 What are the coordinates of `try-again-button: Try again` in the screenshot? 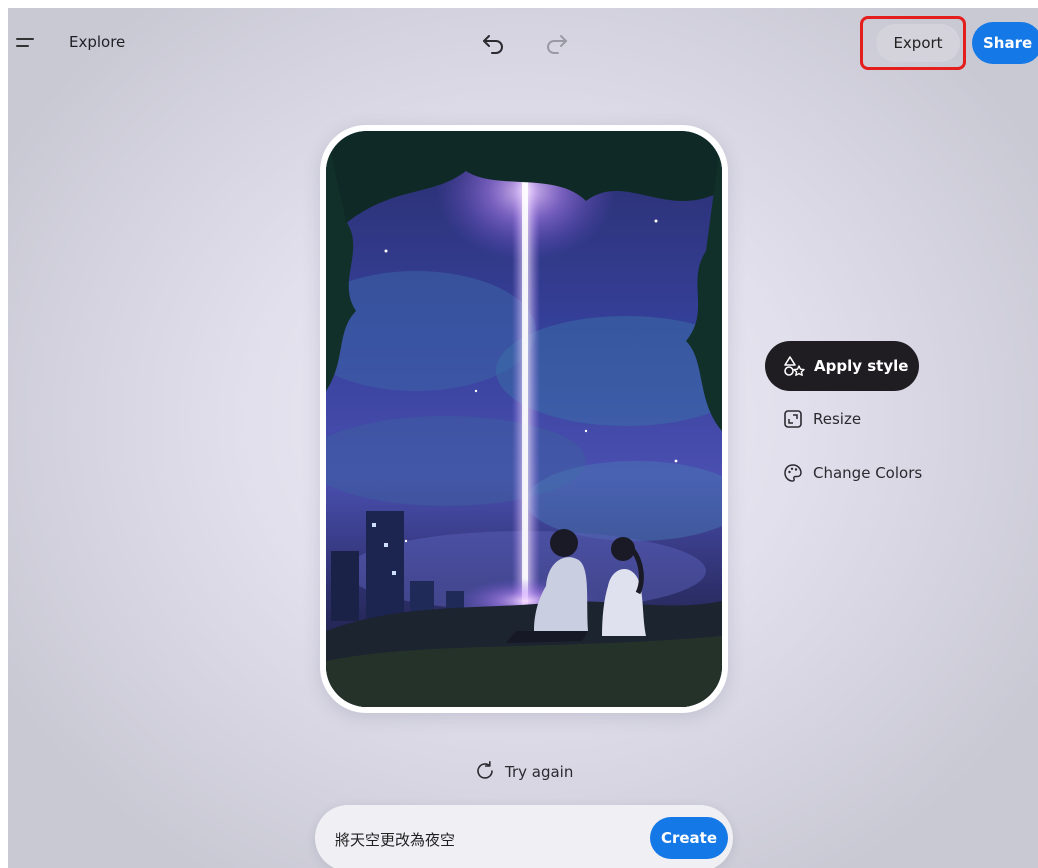 It's located at (534, 772).